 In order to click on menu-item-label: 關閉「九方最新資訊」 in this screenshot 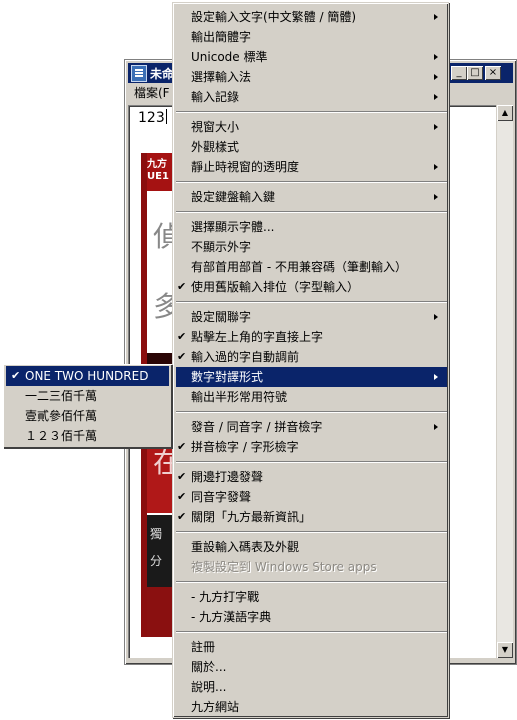, I will do `click(251, 517)`.